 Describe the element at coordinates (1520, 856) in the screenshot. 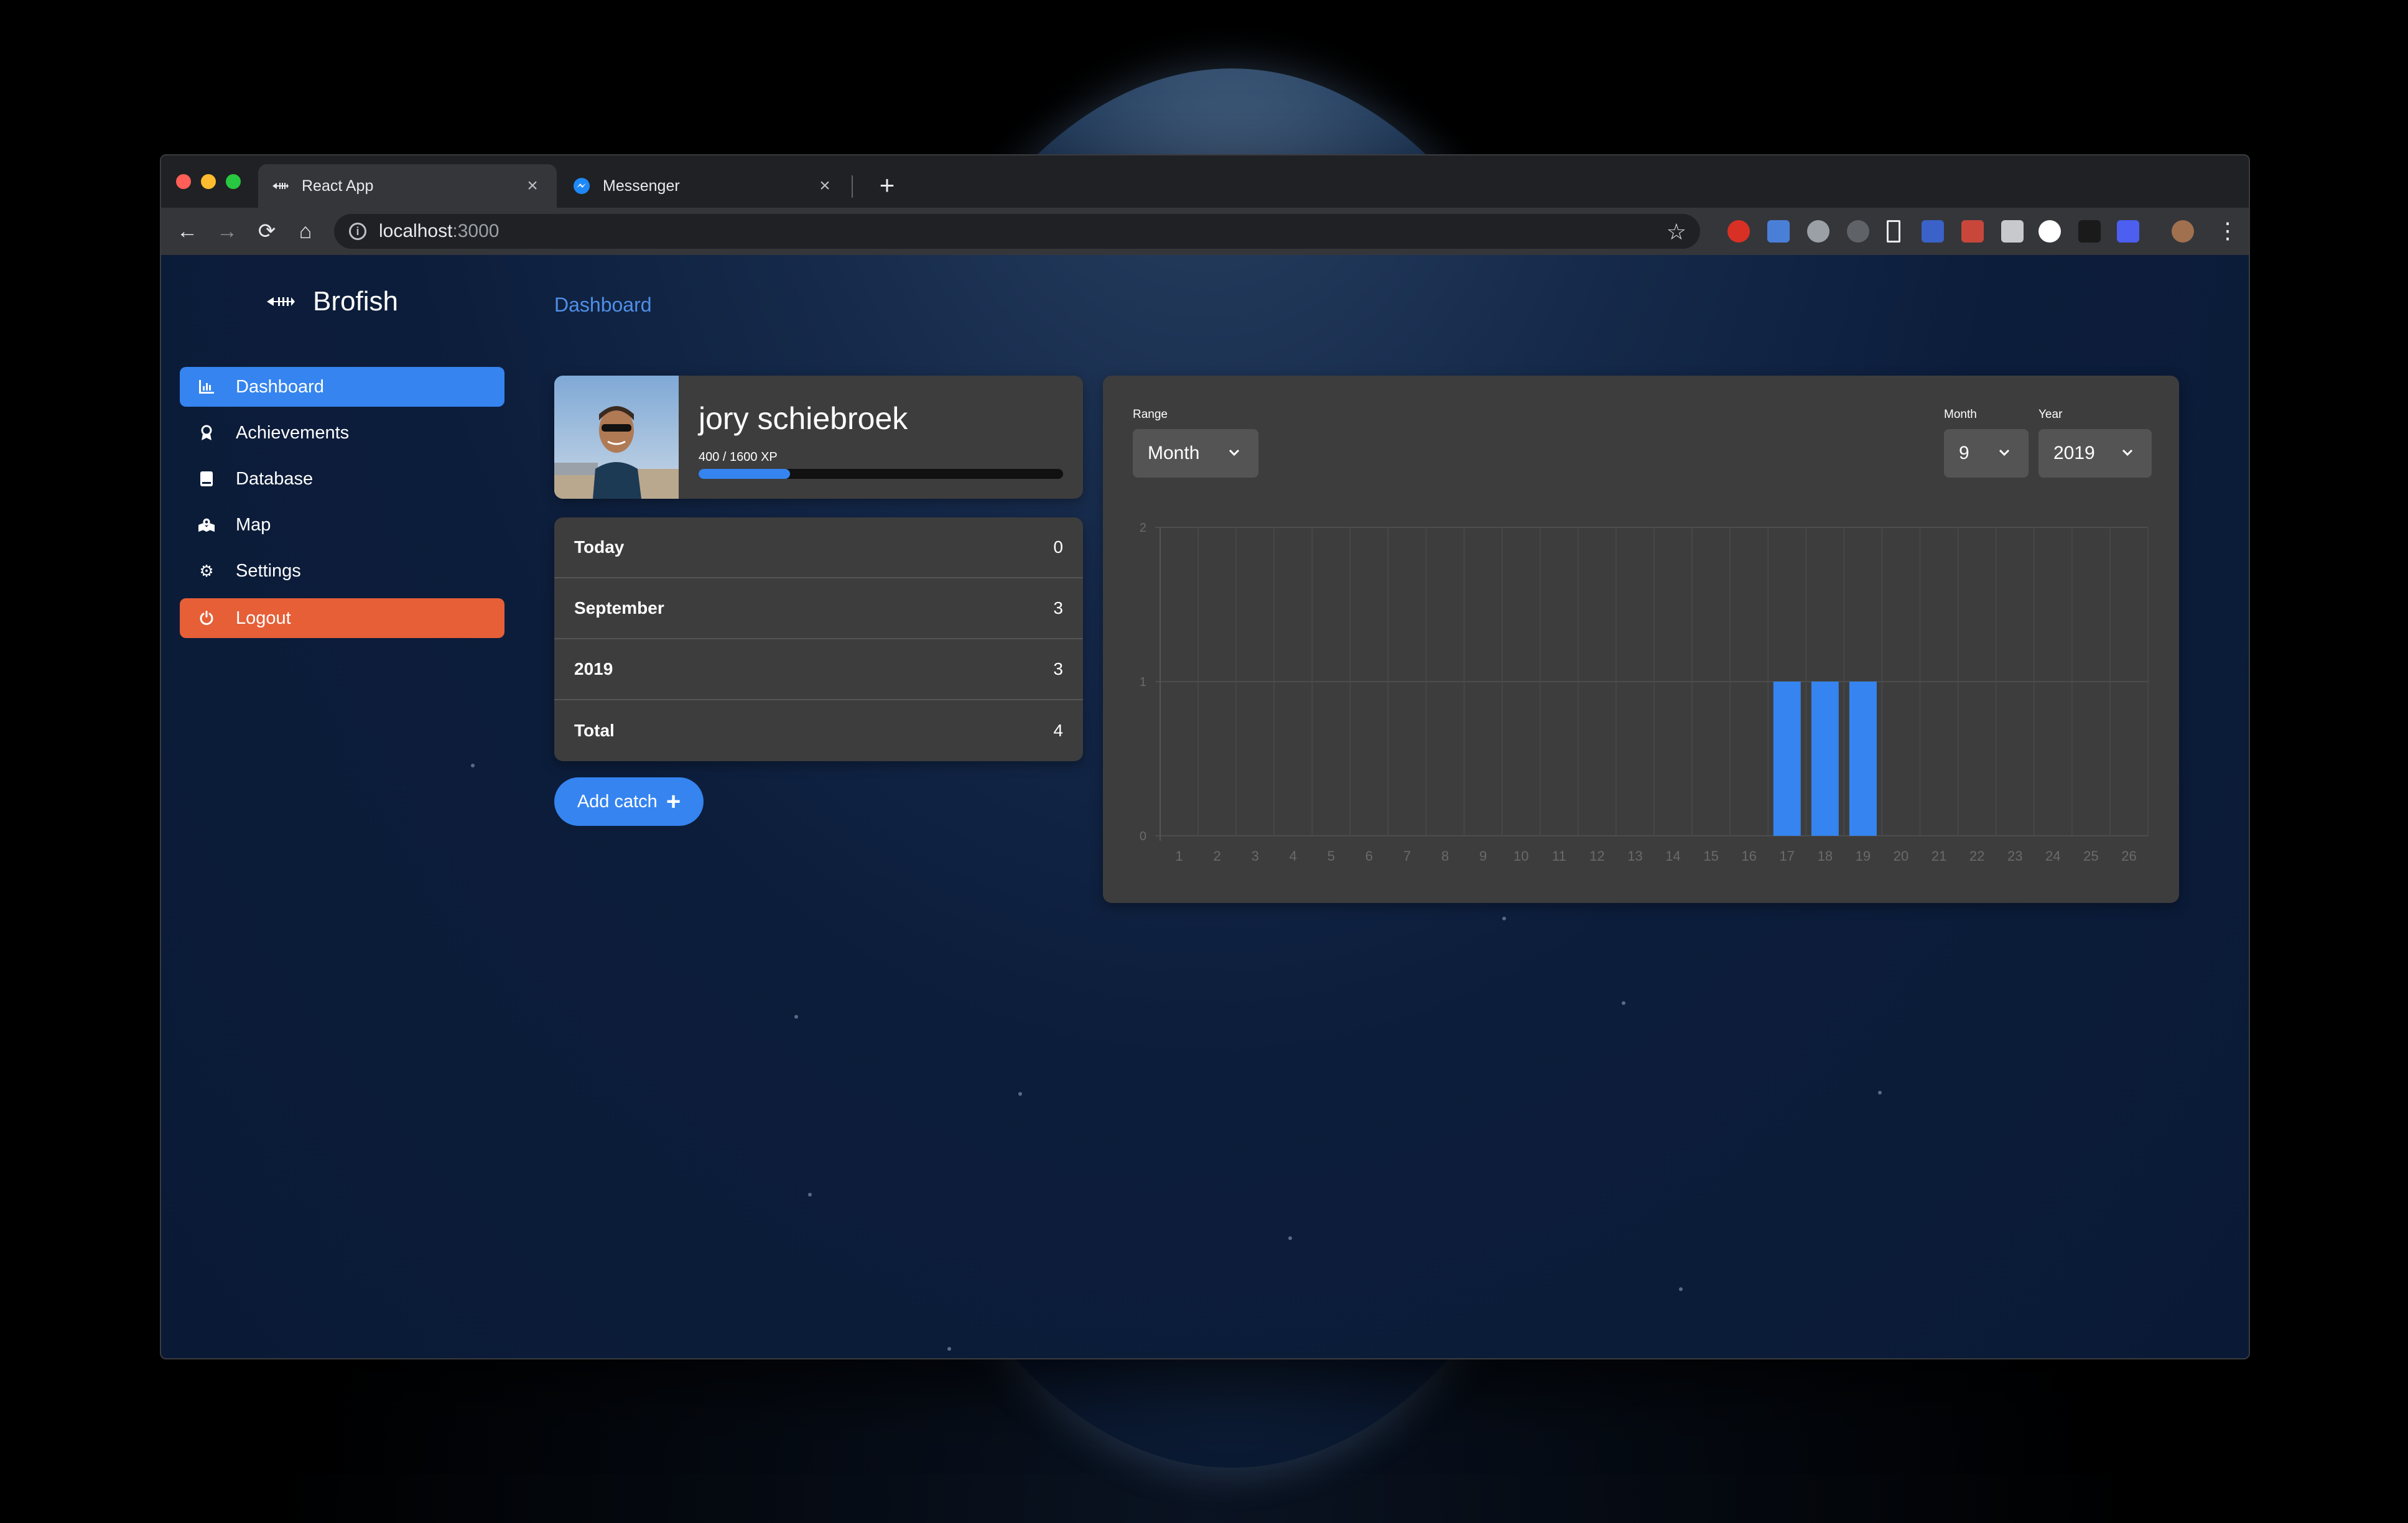

I see `x-tick-label: 10` at that location.